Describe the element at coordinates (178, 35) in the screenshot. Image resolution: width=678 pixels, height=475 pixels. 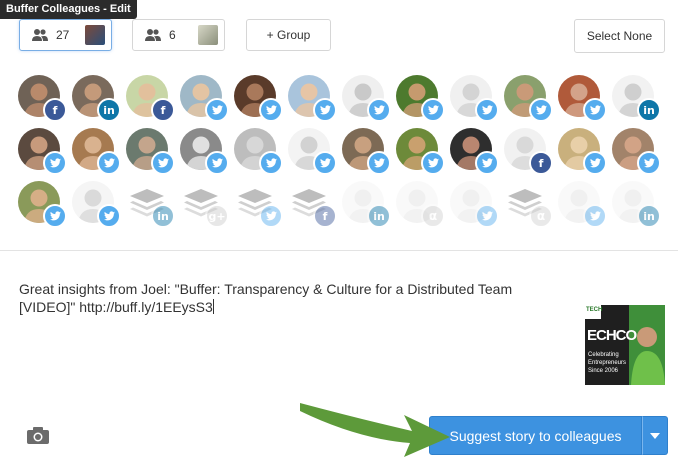
I see `group-button-team: 6` at that location.